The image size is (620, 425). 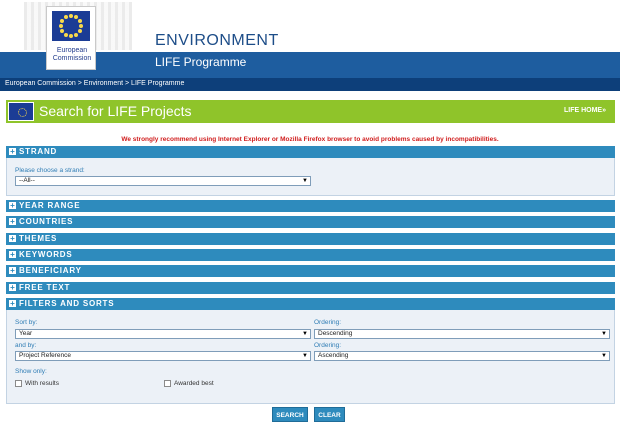 I want to click on section-countries: + COUNTRIES, so click(x=310, y=222).